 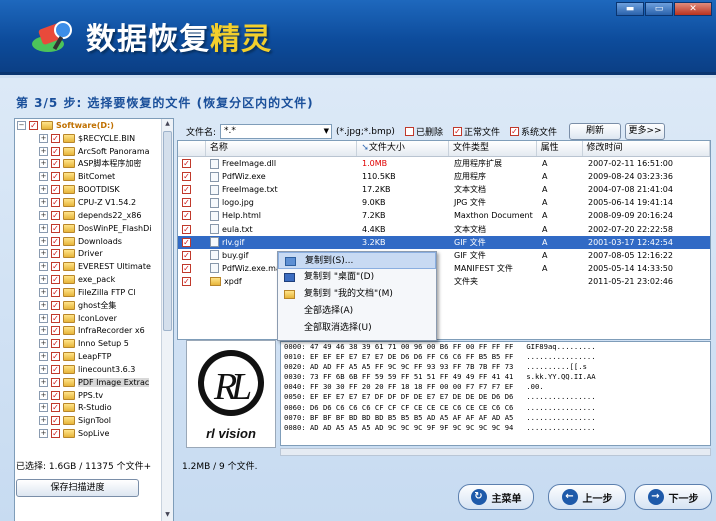 I want to click on menu-copy-to-desktop: 复制到 "桌面"(D), so click(x=357, y=277).